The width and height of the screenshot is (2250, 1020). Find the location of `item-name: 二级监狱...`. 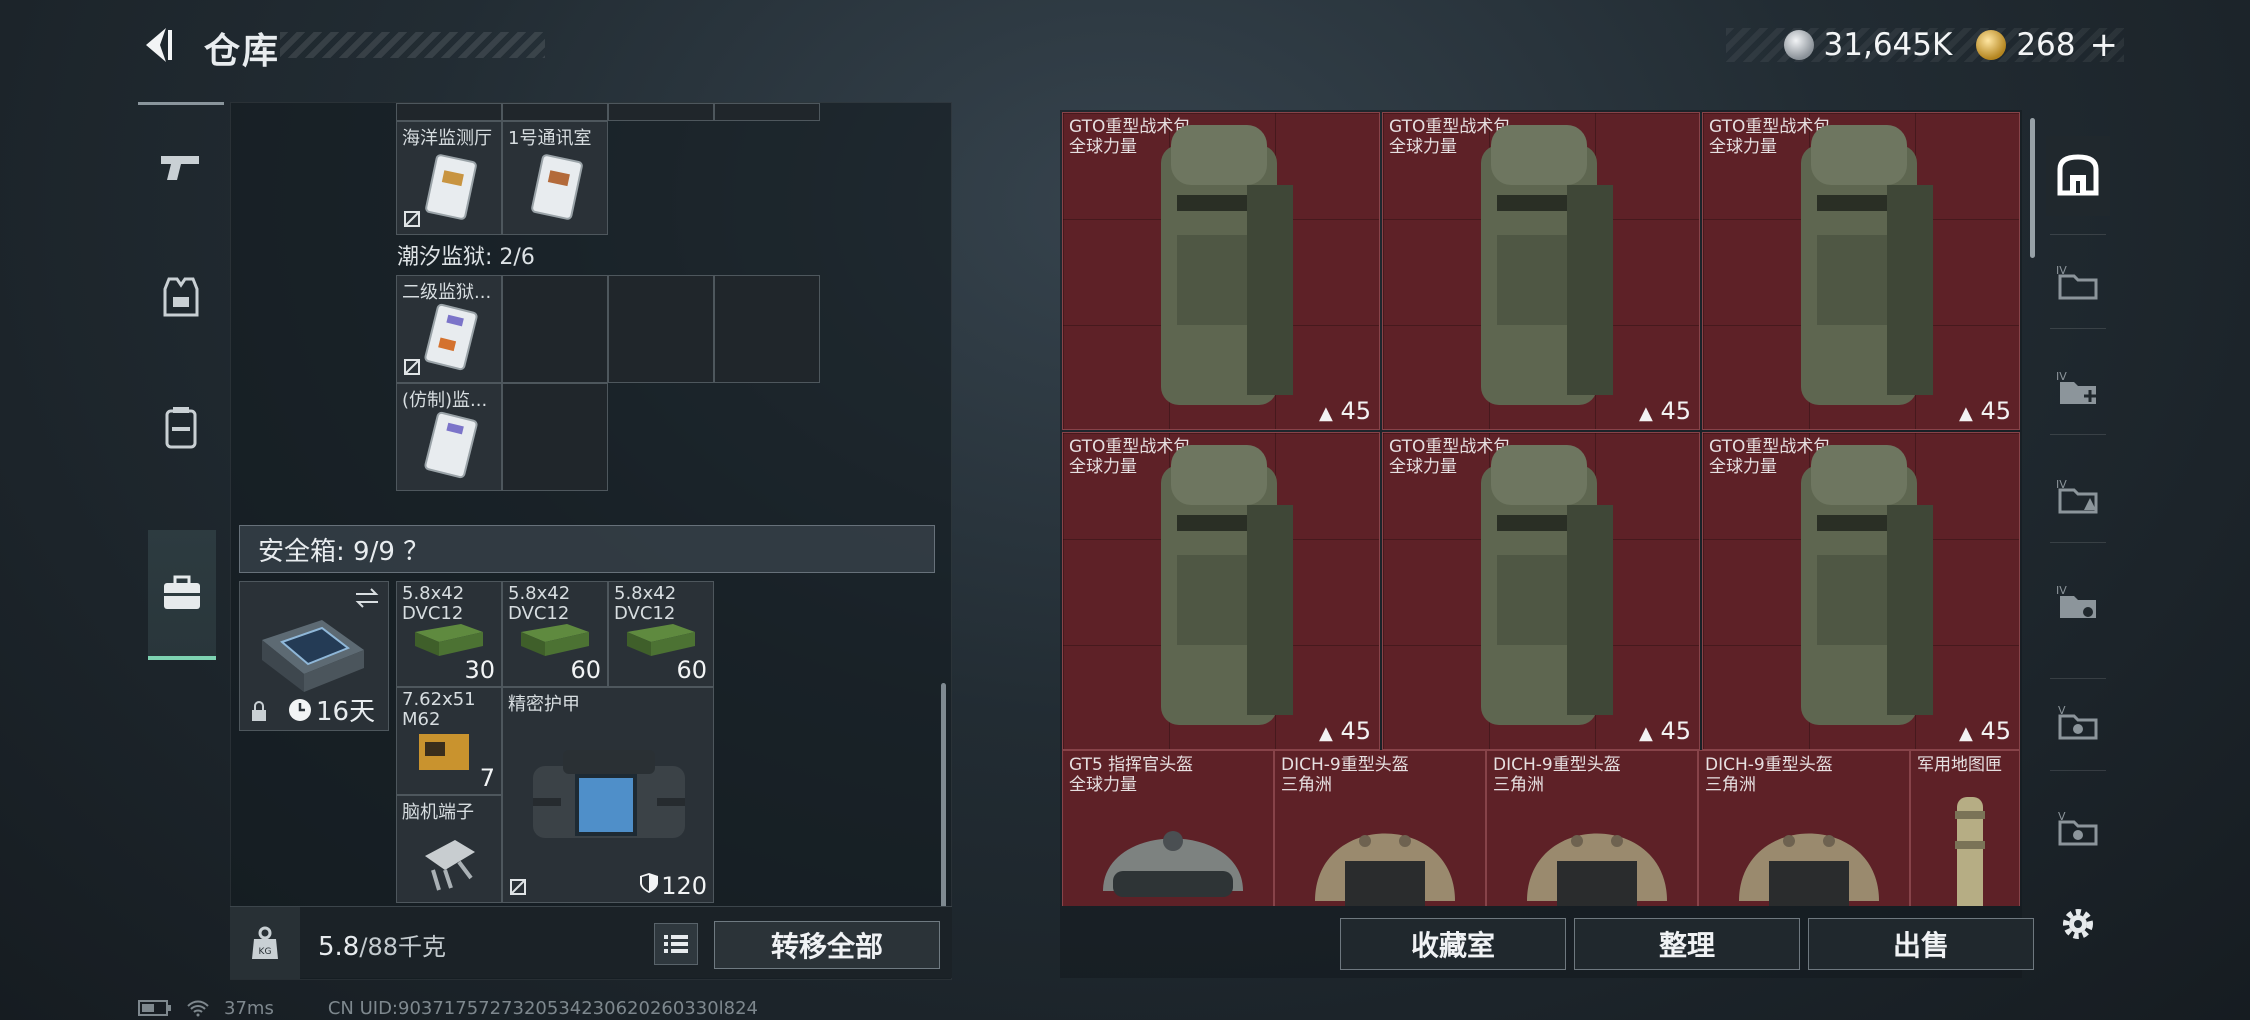

item-name: 二级监狱... is located at coordinates (447, 292).